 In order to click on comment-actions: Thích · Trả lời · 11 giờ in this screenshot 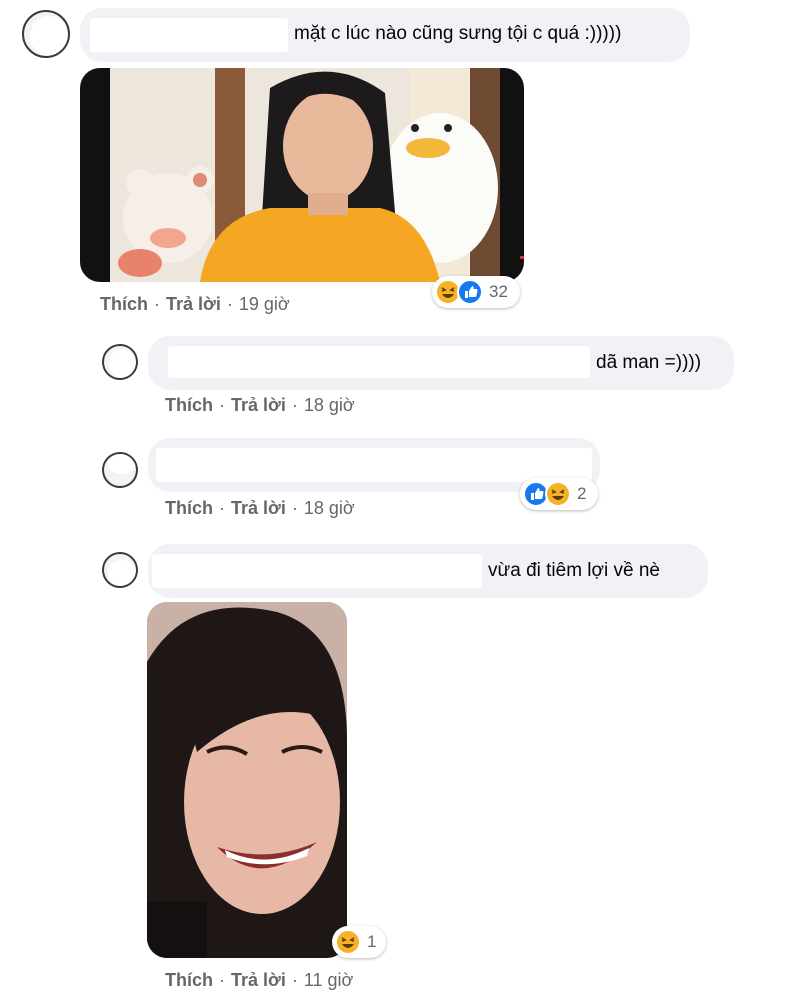, I will do `click(259, 980)`.